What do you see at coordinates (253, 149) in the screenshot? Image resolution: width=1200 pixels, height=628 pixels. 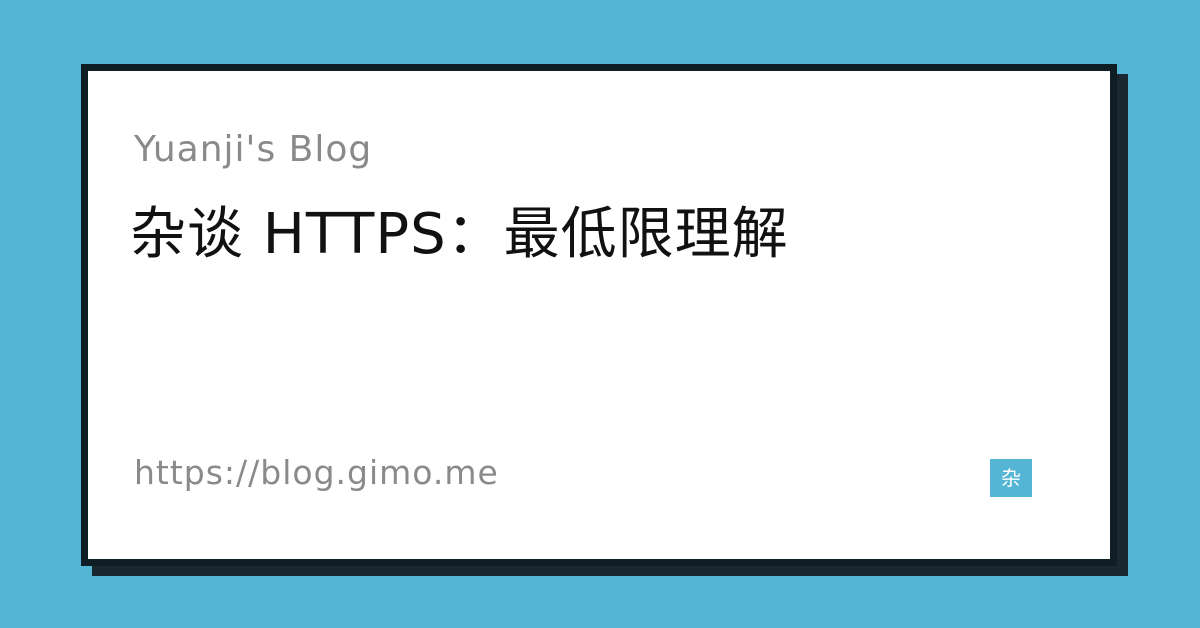 I see `blog-name: Yuanji's Blog` at bounding box center [253, 149].